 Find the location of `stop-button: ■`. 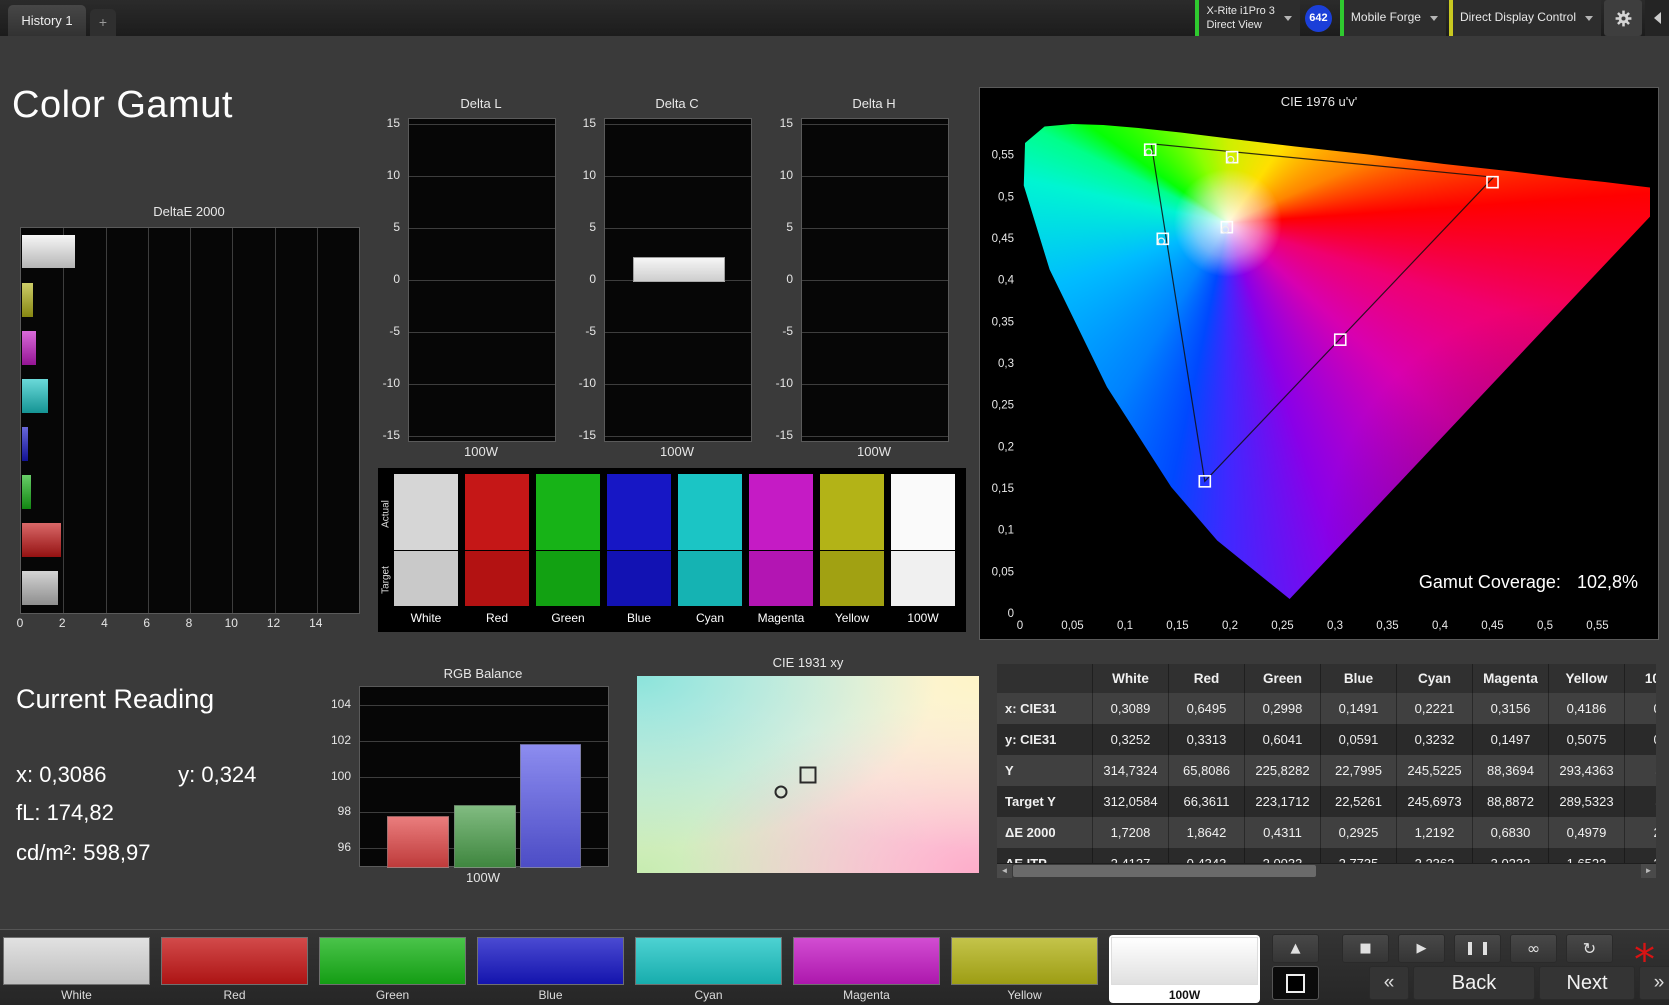

stop-button: ■ is located at coordinates (1365, 948).